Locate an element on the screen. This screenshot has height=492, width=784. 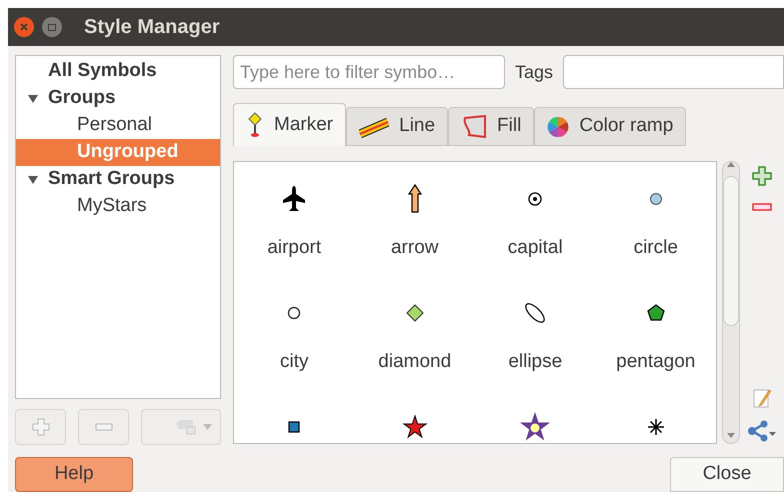
scroll-thumb is located at coordinates (731, 251).